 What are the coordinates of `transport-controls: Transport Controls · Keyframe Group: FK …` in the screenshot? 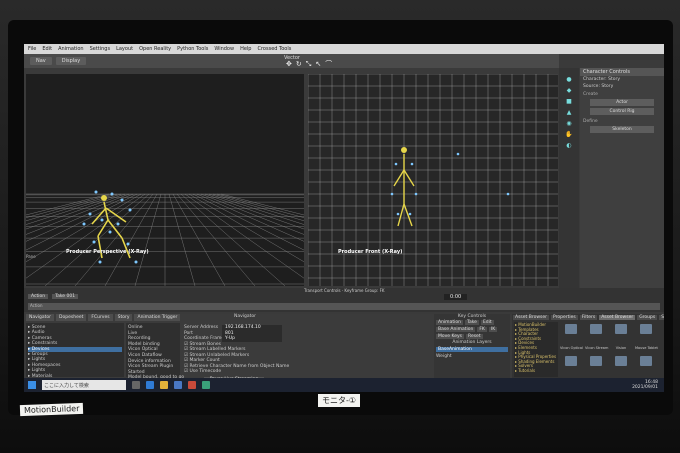 It's located at (344, 300).